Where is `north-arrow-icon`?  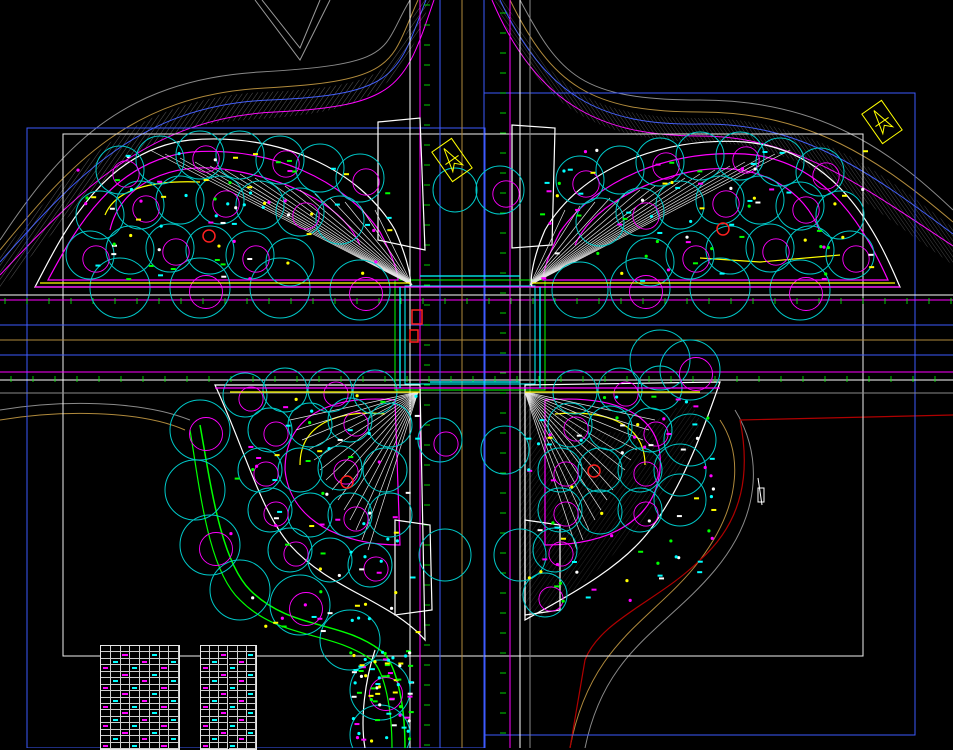 north-arrow-icon is located at coordinates (452, 160).